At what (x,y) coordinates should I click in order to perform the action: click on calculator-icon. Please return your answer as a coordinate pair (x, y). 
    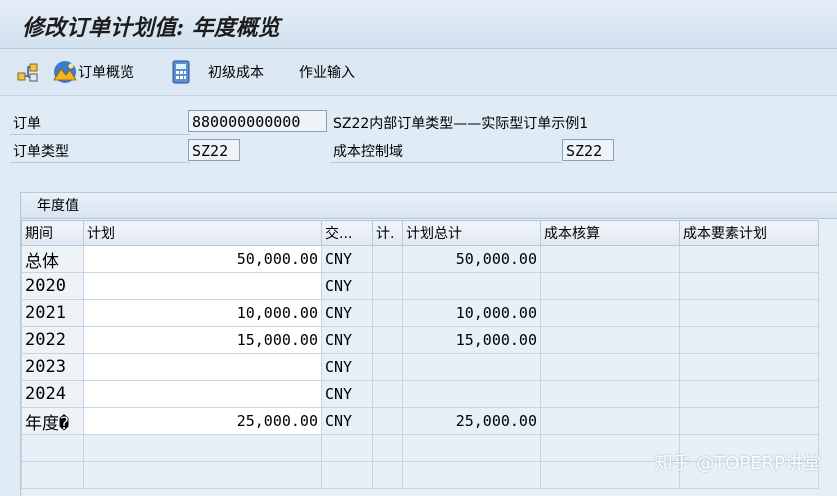
    Looking at the image, I should click on (181, 72).